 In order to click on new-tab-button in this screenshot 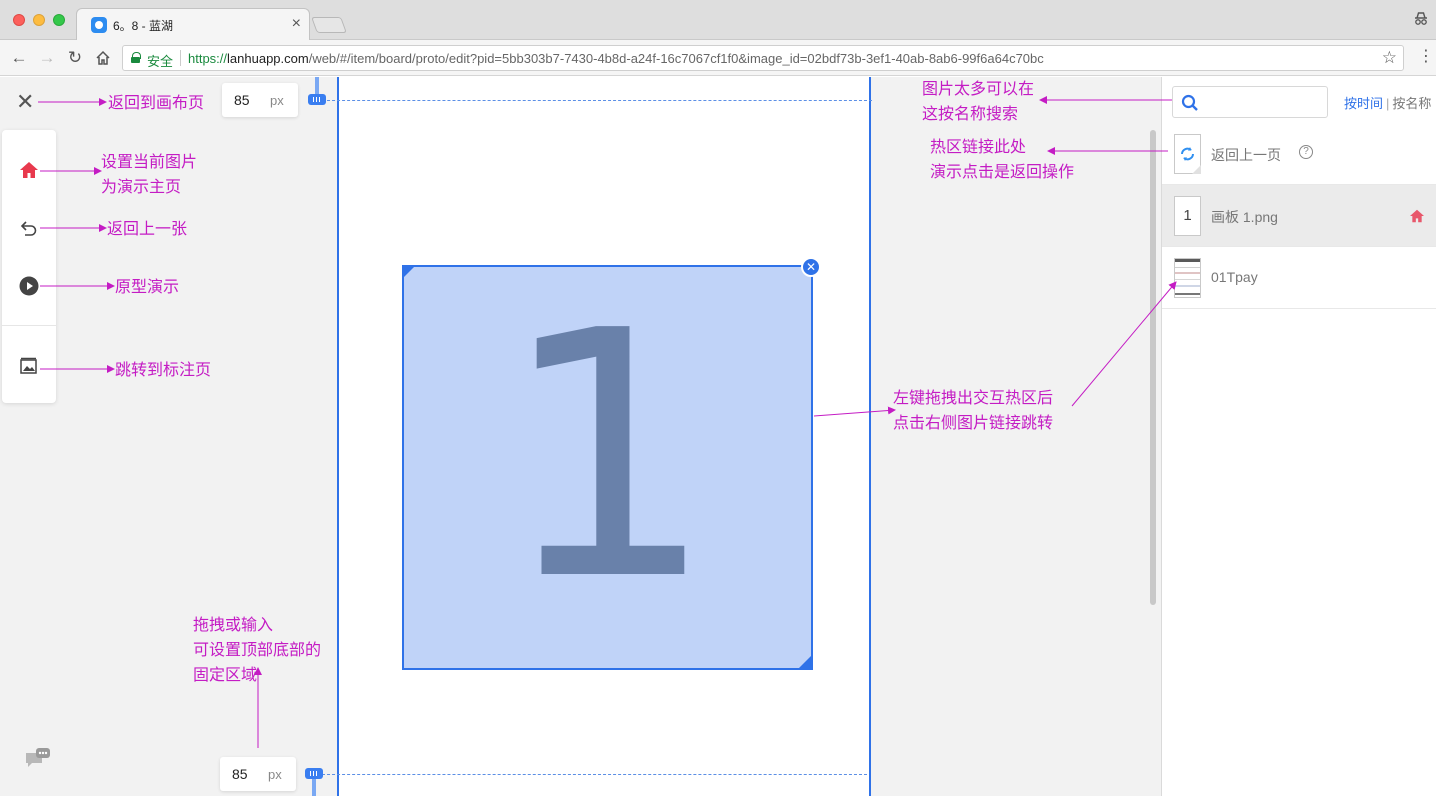, I will do `click(329, 25)`.